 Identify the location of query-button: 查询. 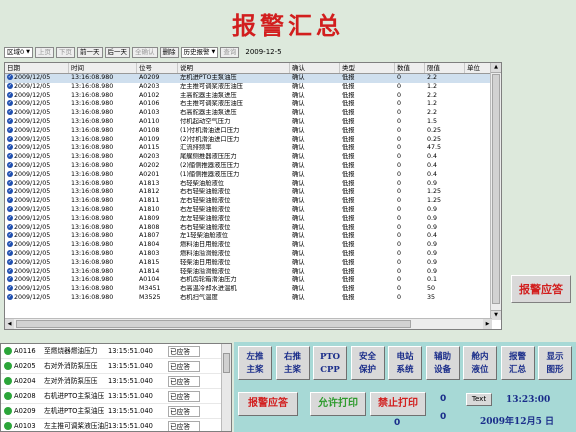
(230, 52).